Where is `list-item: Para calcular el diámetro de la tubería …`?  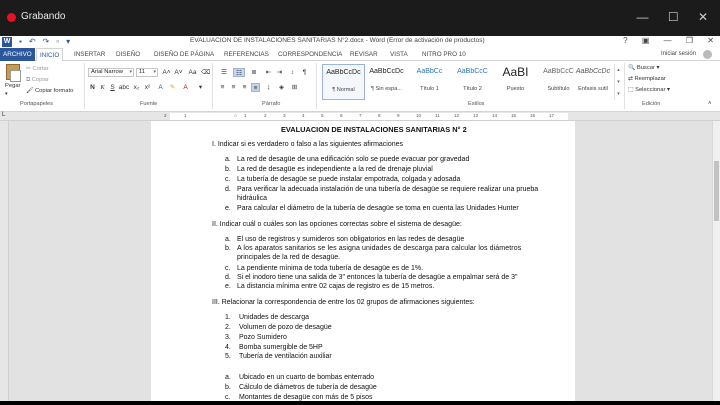 list-item: Para calcular el diámetro de la tubería … is located at coordinates (378, 208).